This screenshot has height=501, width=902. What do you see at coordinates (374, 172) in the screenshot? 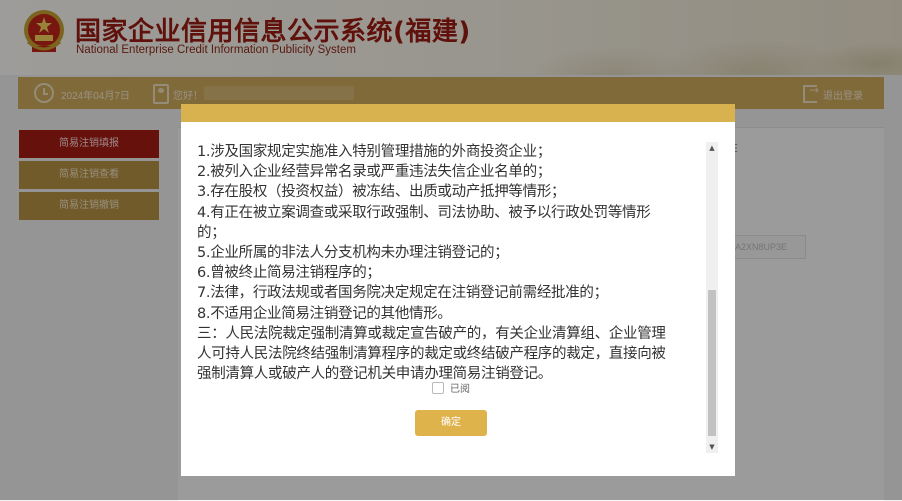
I see `notice-line: 2.被列入企业经营异常名录或严重违法失信企业名单的；` at bounding box center [374, 172].